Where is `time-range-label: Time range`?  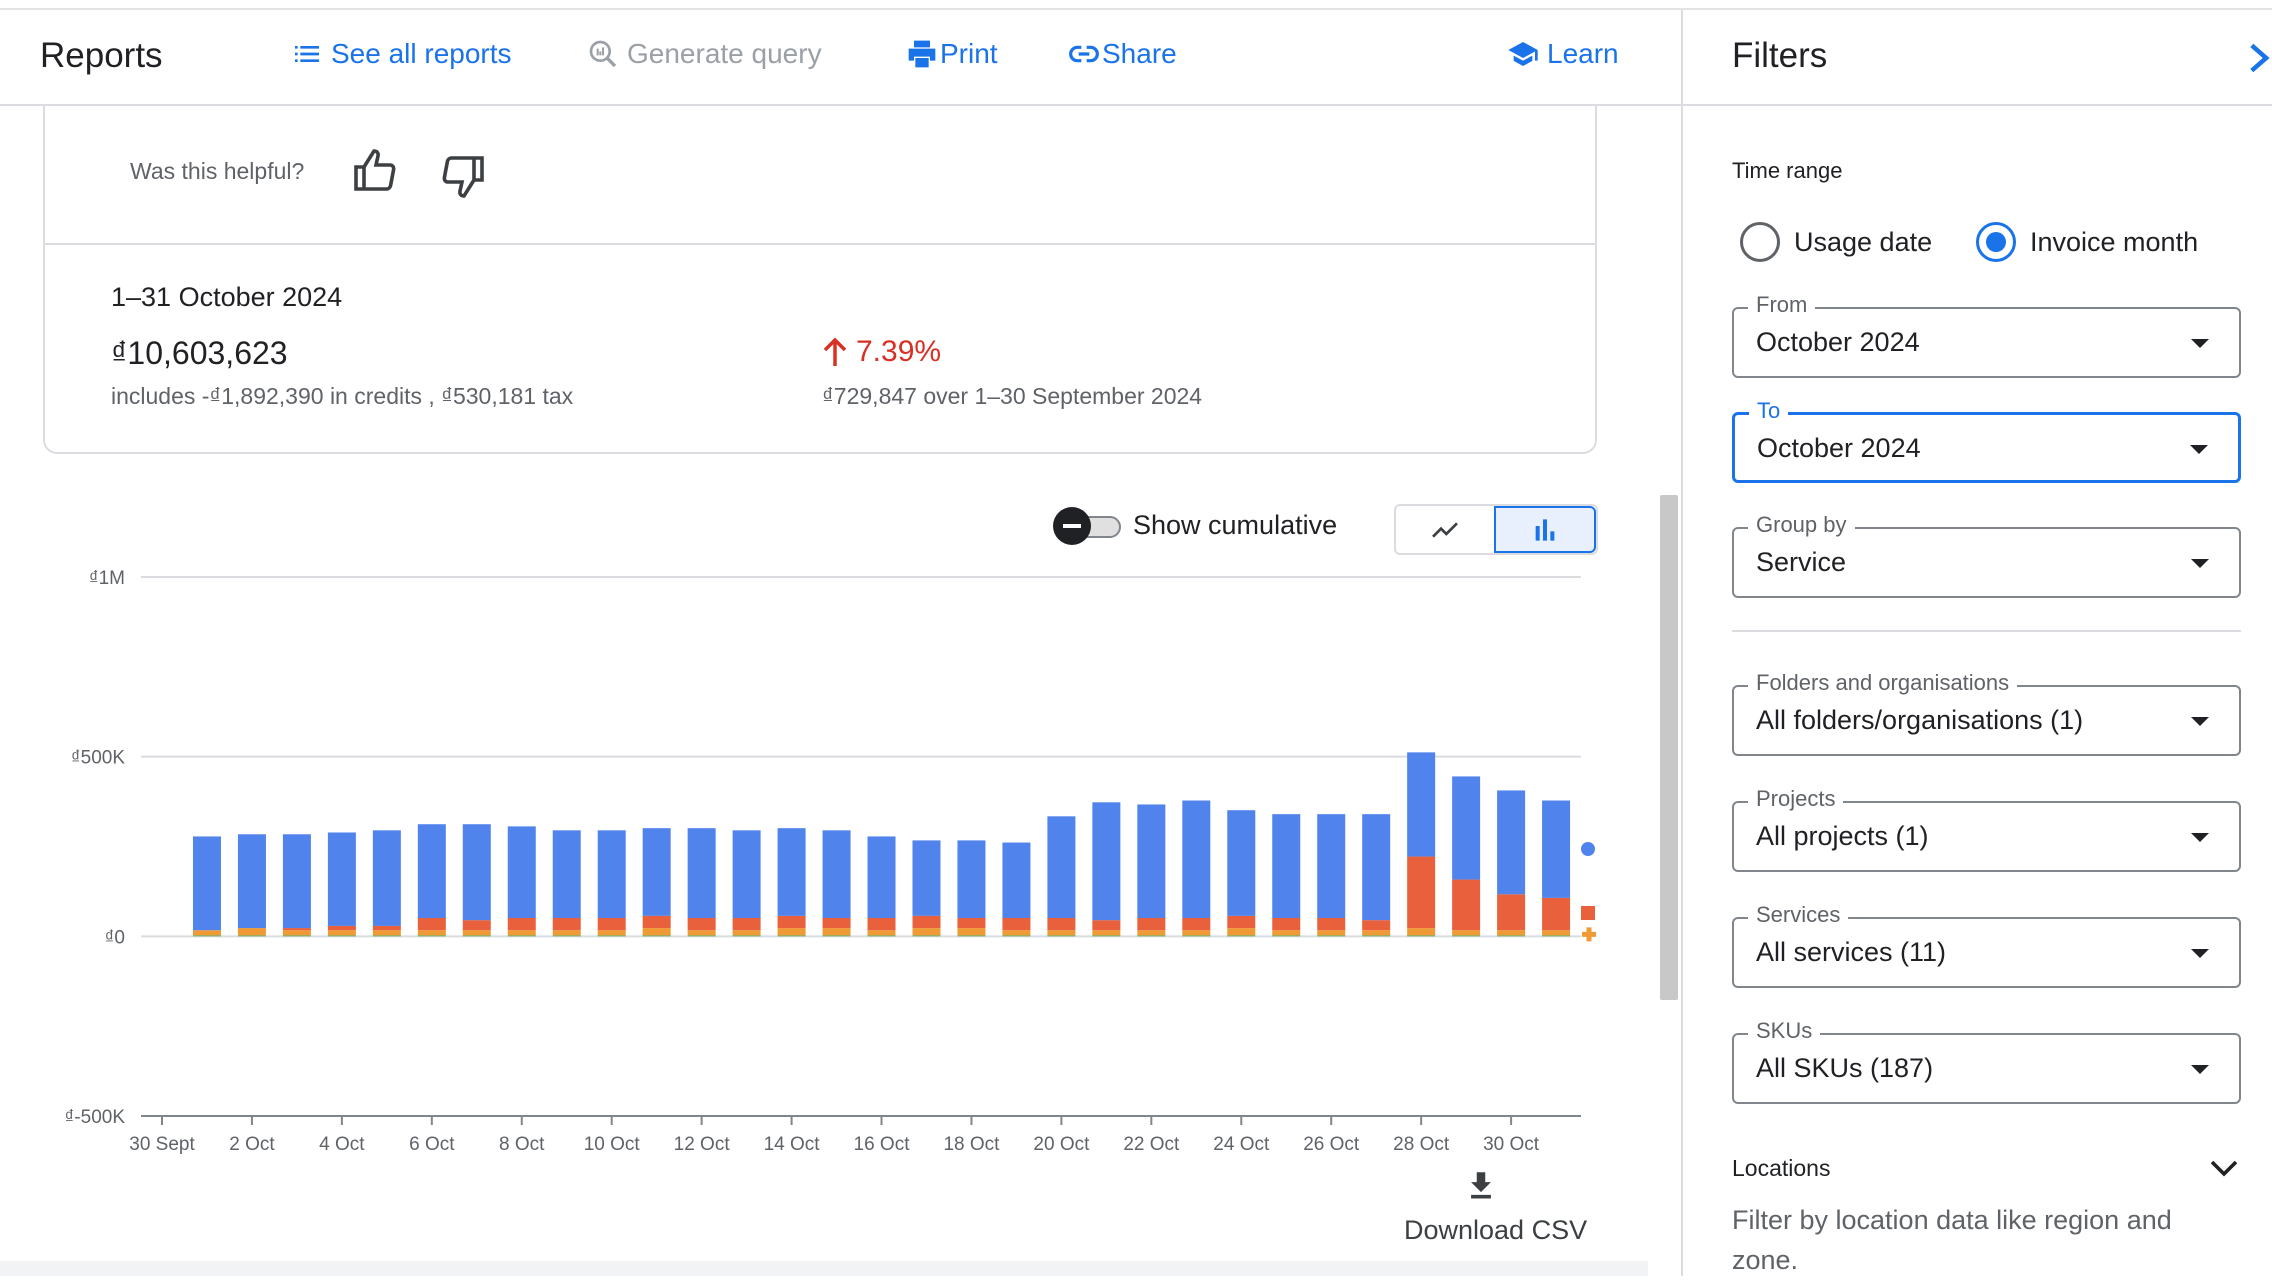
time-range-label: Time range is located at coordinates (1787, 170).